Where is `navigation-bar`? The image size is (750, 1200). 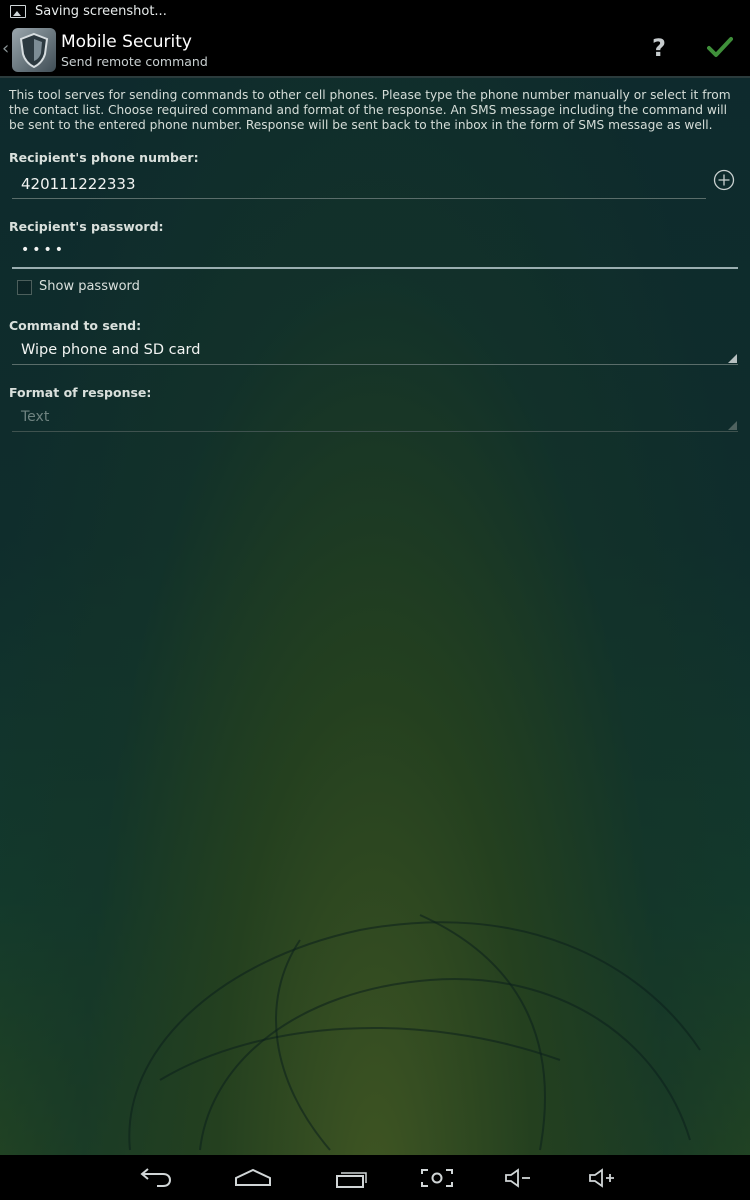
navigation-bar is located at coordinates (375, 1177).